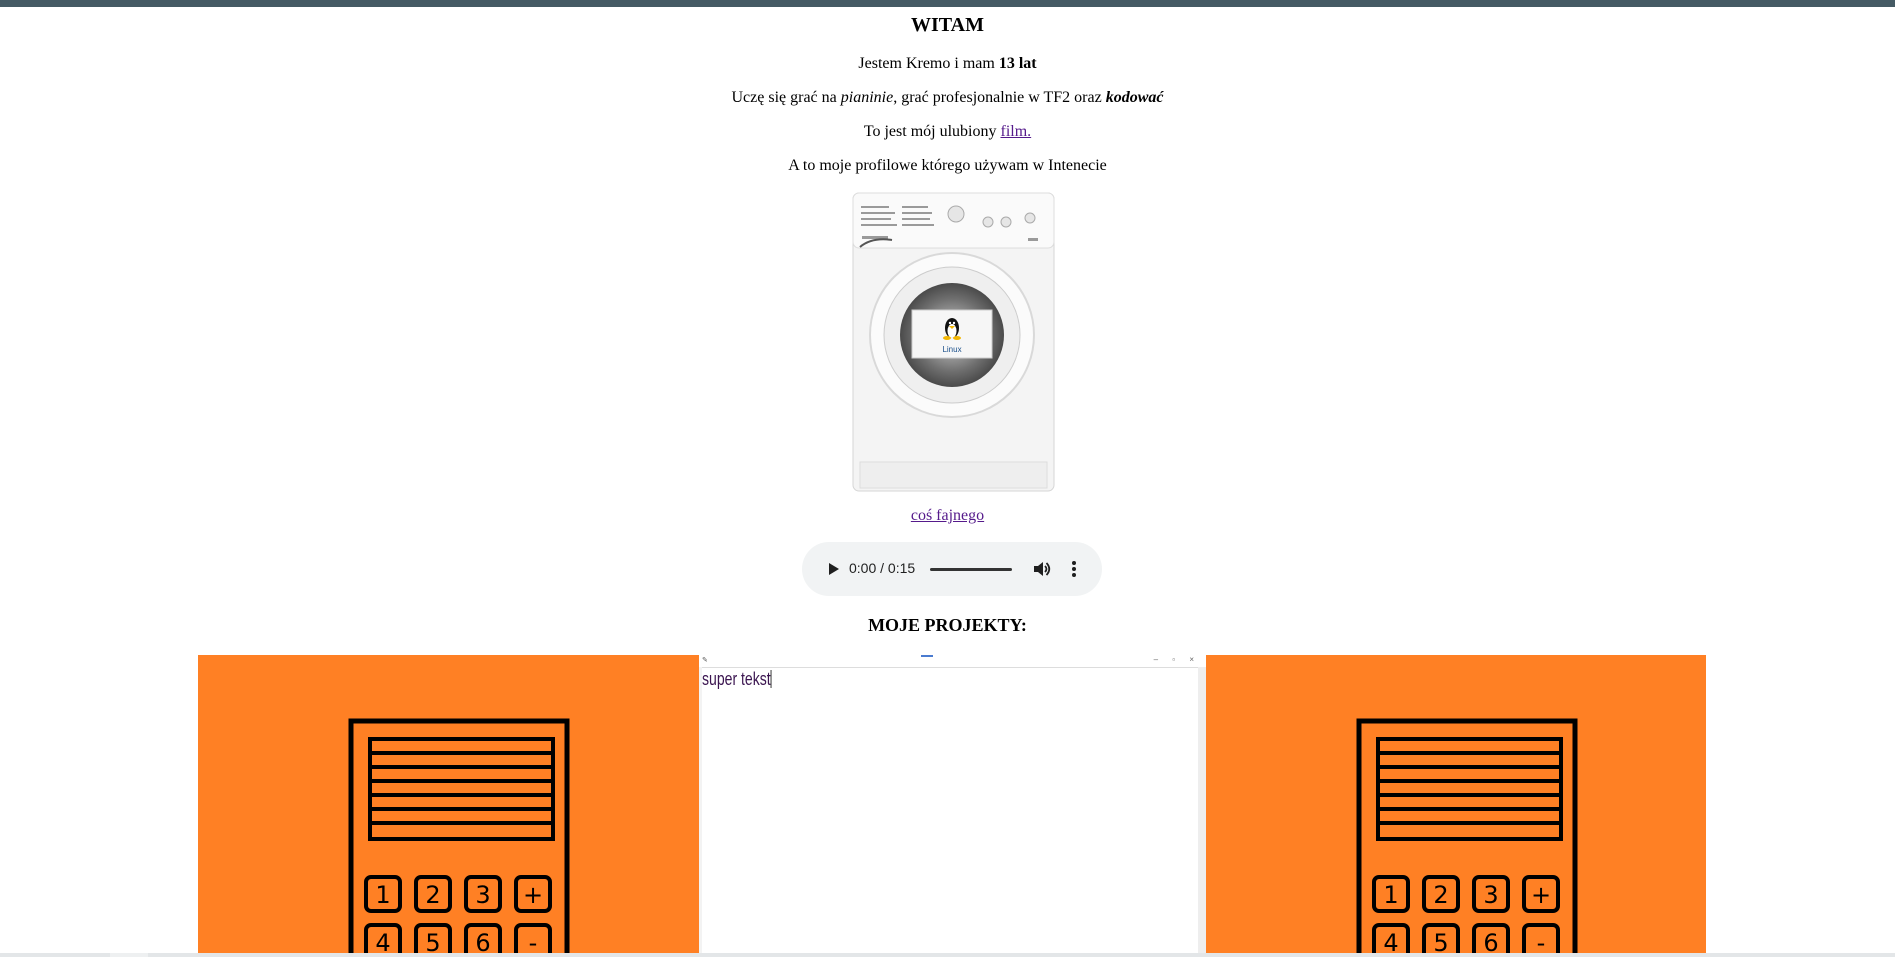 The image size is (1895, 957). I want to click on linux-logo-text: Linux, so click(951, 349).